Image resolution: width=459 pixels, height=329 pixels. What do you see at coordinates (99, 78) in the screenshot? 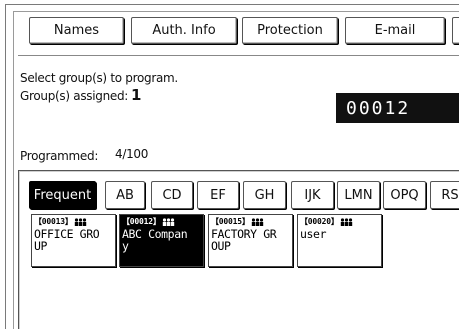
I see `instruction-text: Select group(s) to program.` at bounding box center [99, 78].